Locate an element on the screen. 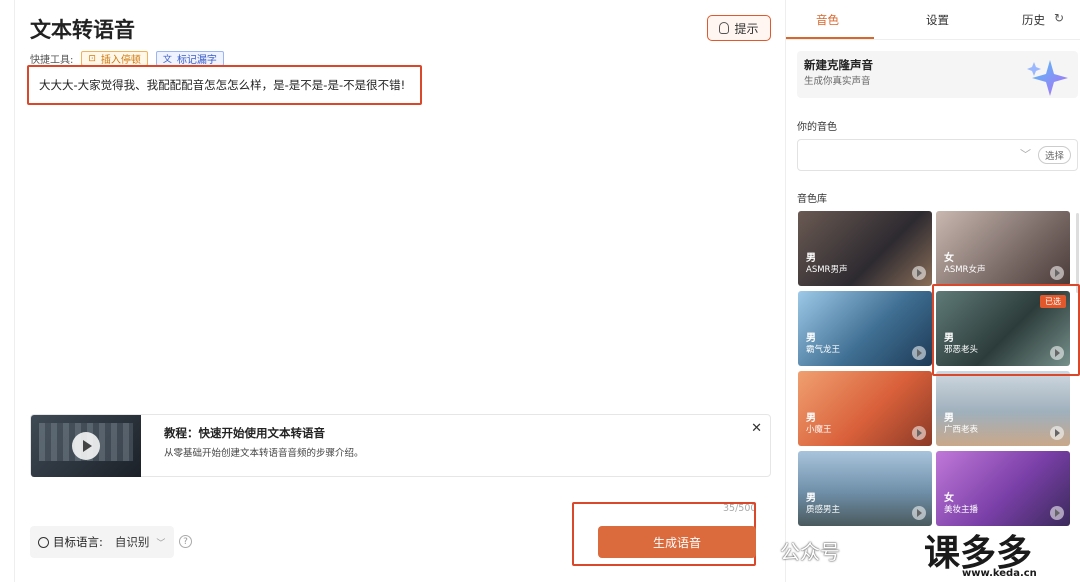 This screenshot has width=1080, height=582. clone-voice-card: 新建克隆声音 生成你真实声音 is located at coordinates (937, 74).